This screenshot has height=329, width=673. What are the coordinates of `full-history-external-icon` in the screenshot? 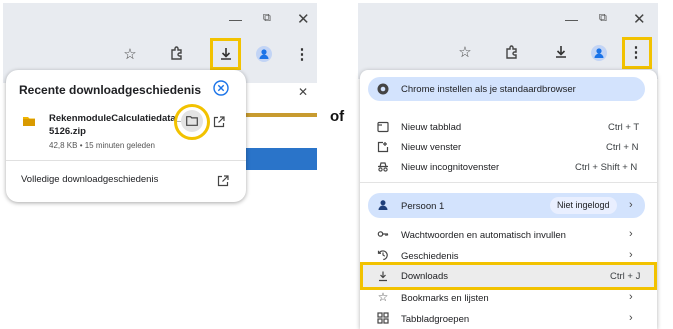 It's located at (223, 180).